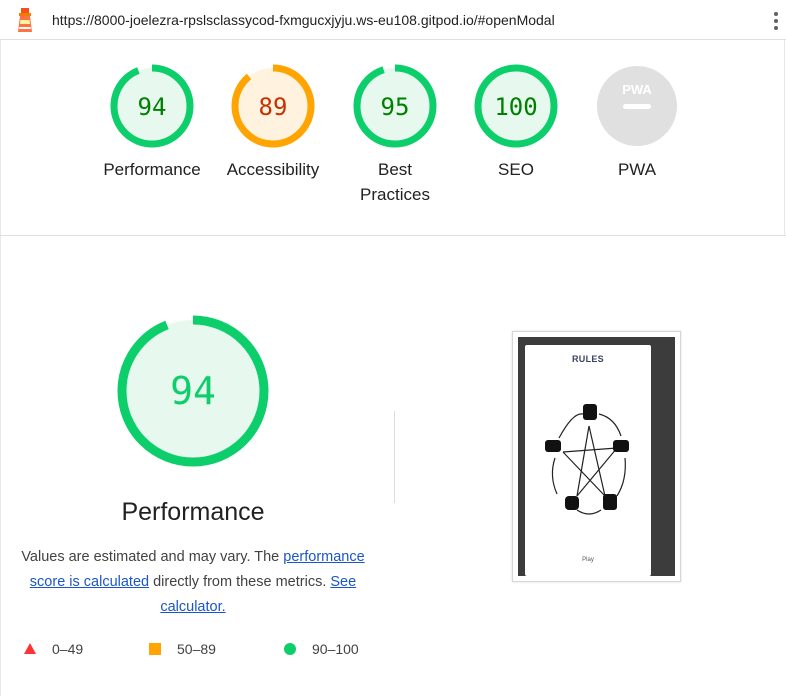 The height and width of the screenshot is (696, 786). I want to click on description-text: directly from these metrics., so click(240, 582).